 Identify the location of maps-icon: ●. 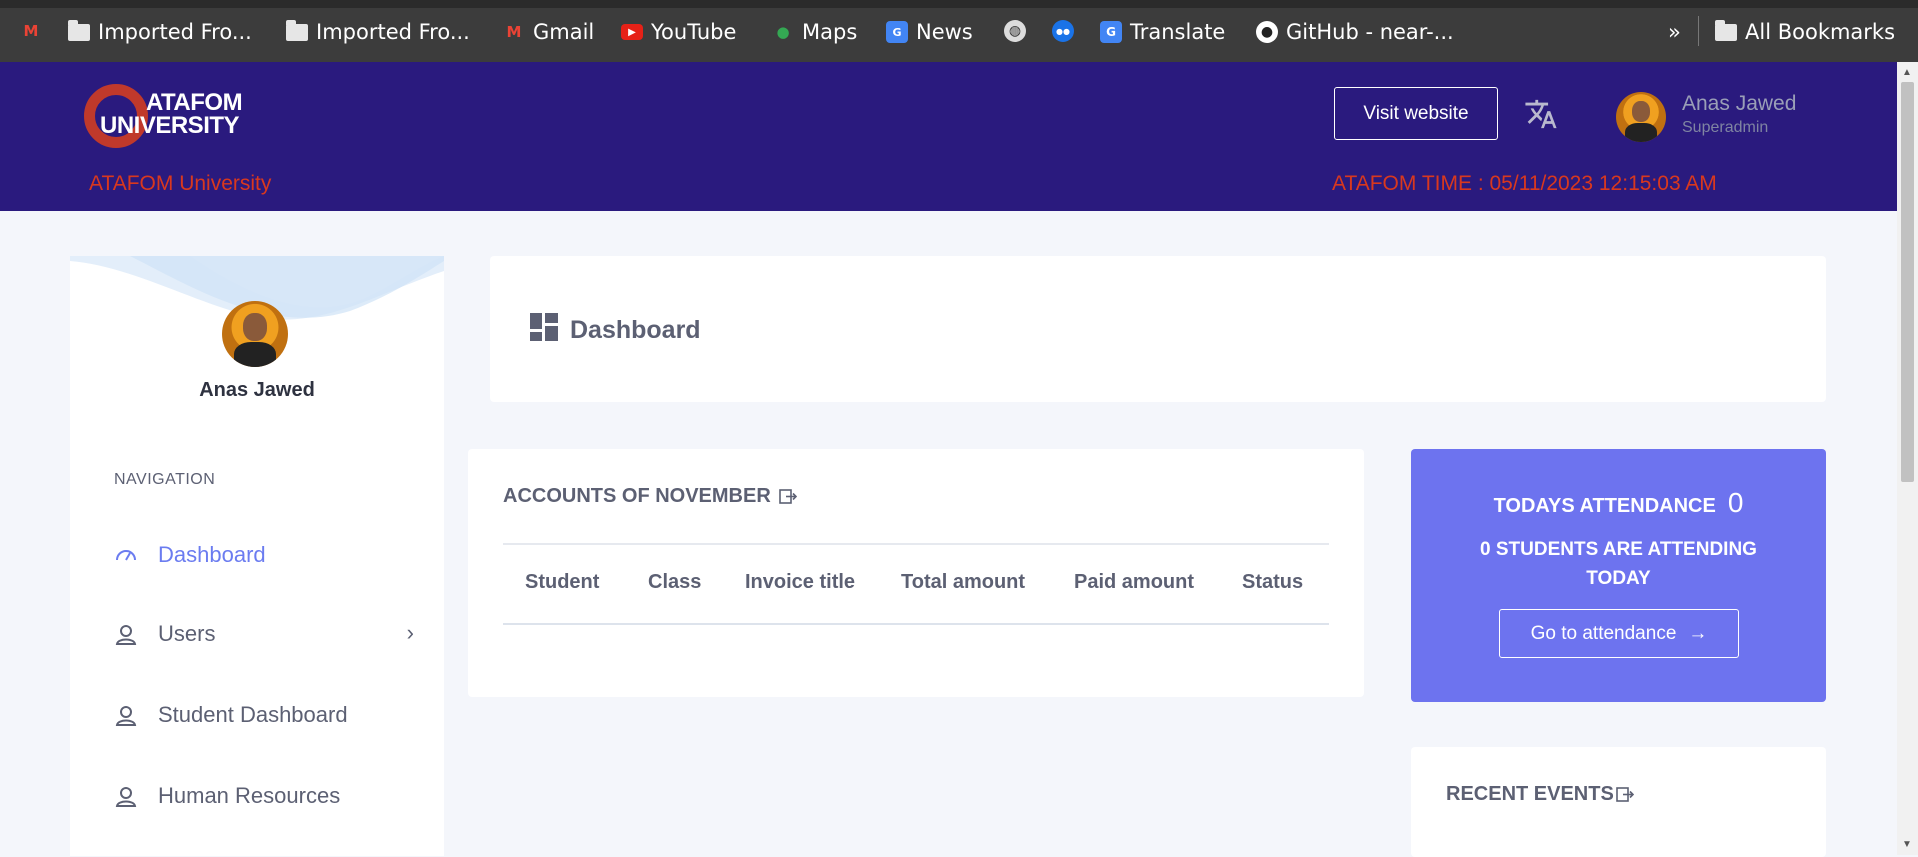
(783, 32).